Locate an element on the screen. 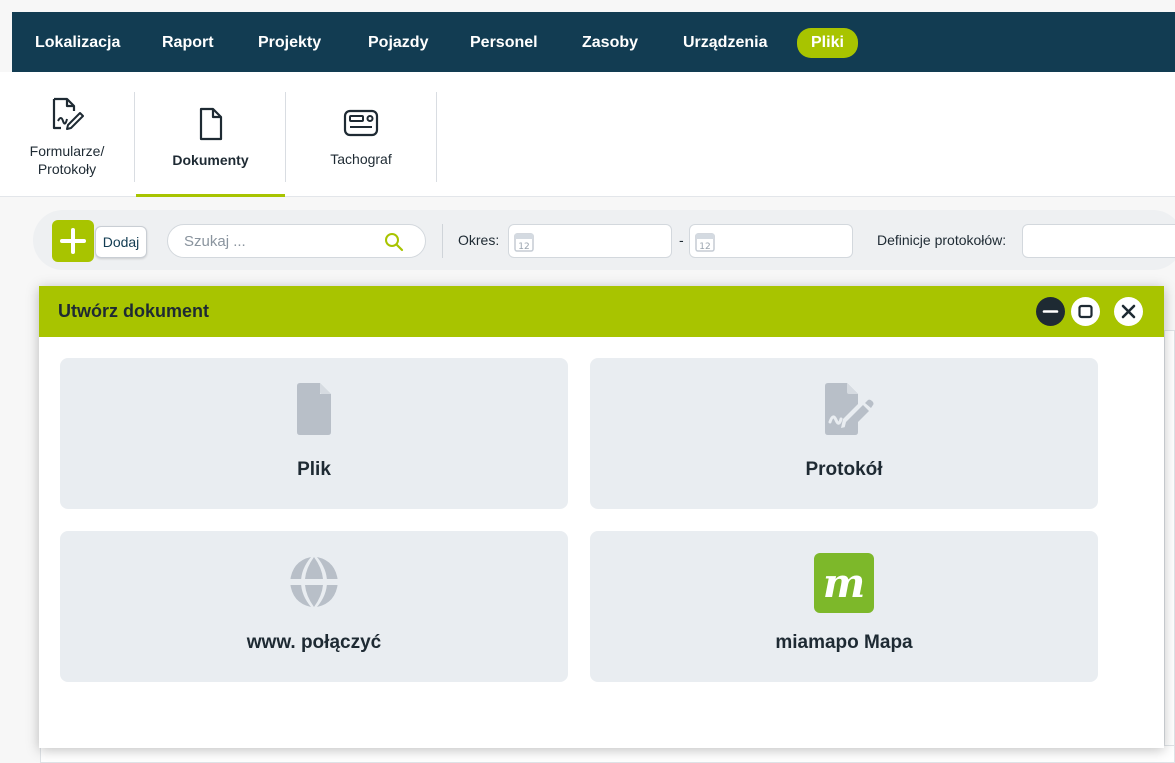 This screenshot has height=763, width=1175. logo-letter: m is located at coordinates (844, 583).